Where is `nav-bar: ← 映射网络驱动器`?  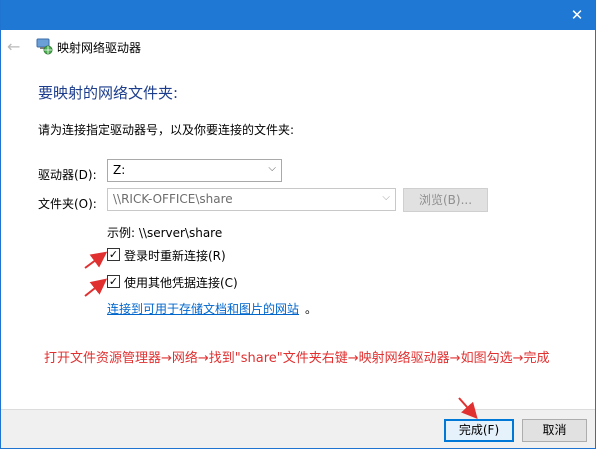
nav-bar: ← 映射网络驱动器 is located at coordinates (298, 47).